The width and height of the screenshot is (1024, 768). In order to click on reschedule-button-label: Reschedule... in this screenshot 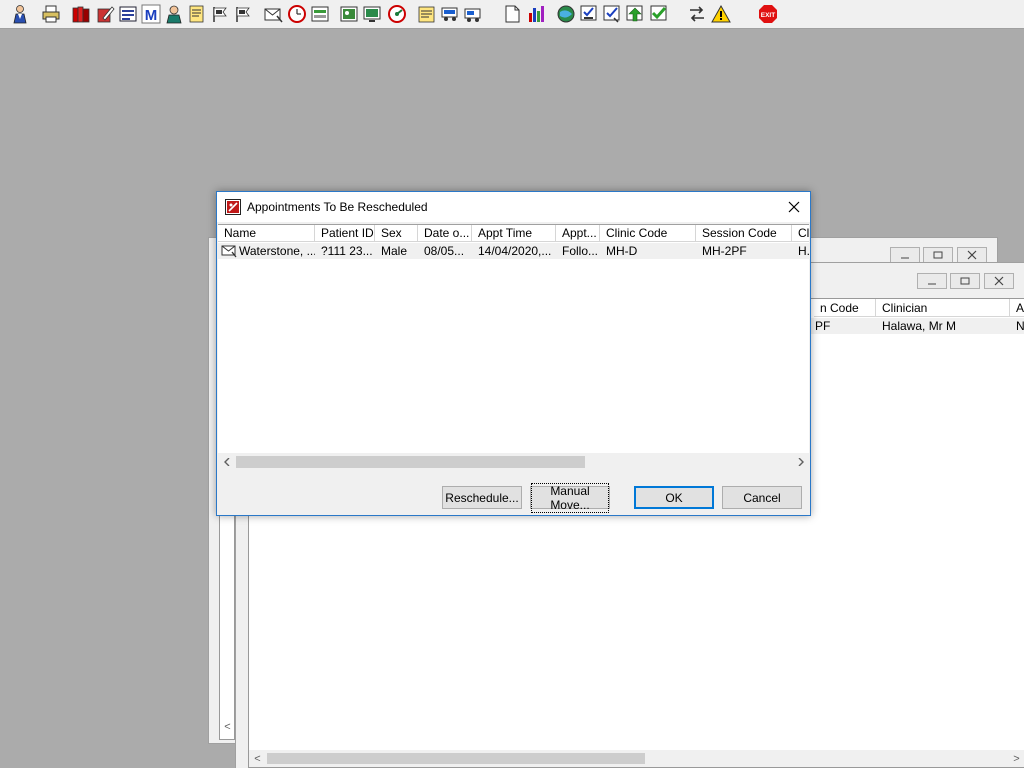, I will do `click(482, 497)`.